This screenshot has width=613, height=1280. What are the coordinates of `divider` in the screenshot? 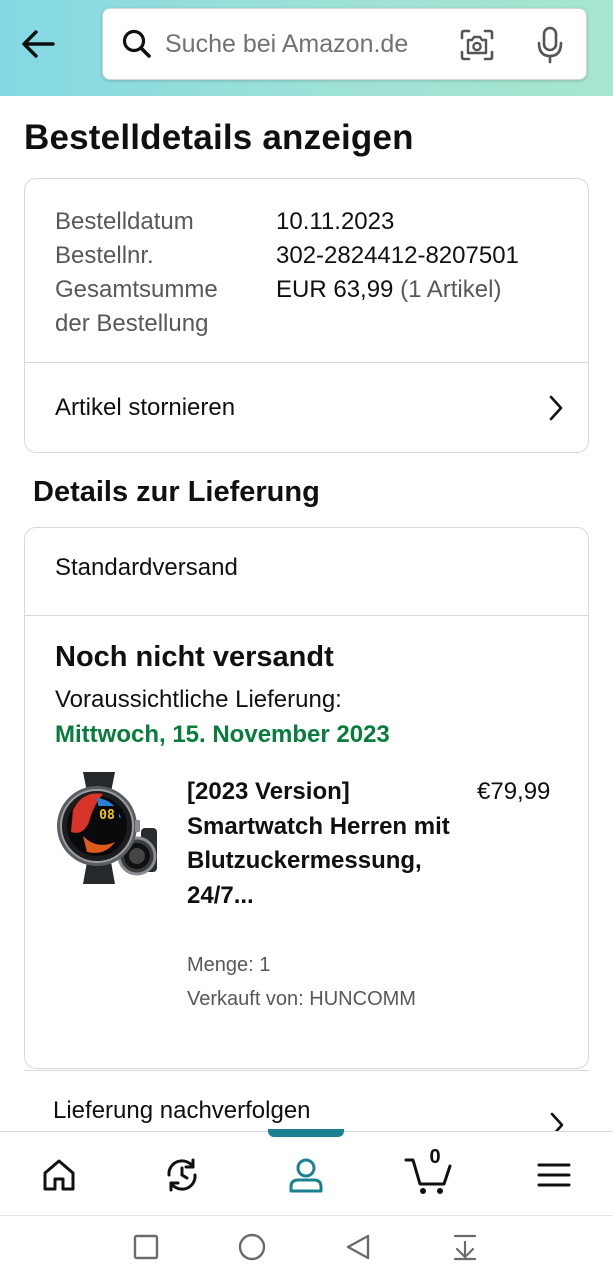 It's located at (306, 615).